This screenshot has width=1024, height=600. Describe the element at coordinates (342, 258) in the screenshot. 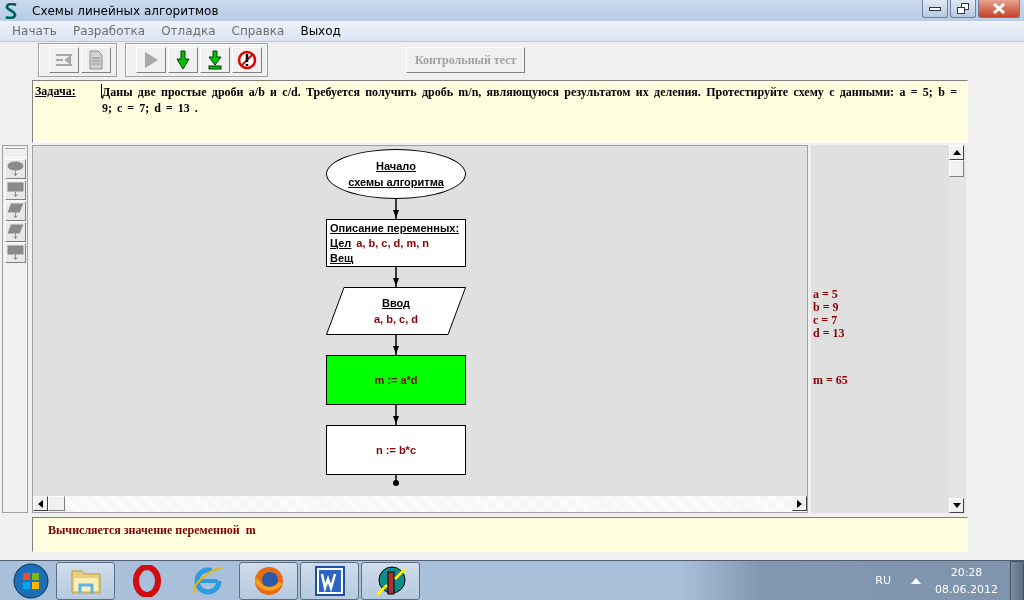

I see `type-label: Вещ` at that location.